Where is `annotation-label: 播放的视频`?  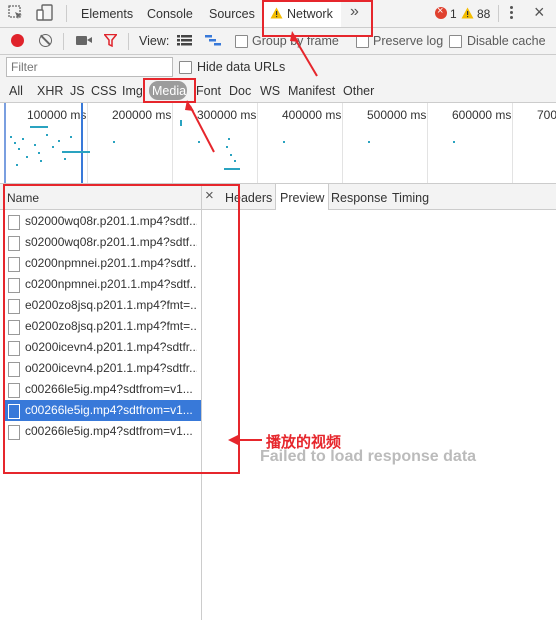 annotation-label: 播放的视频 is located at coordinates (304, 442).